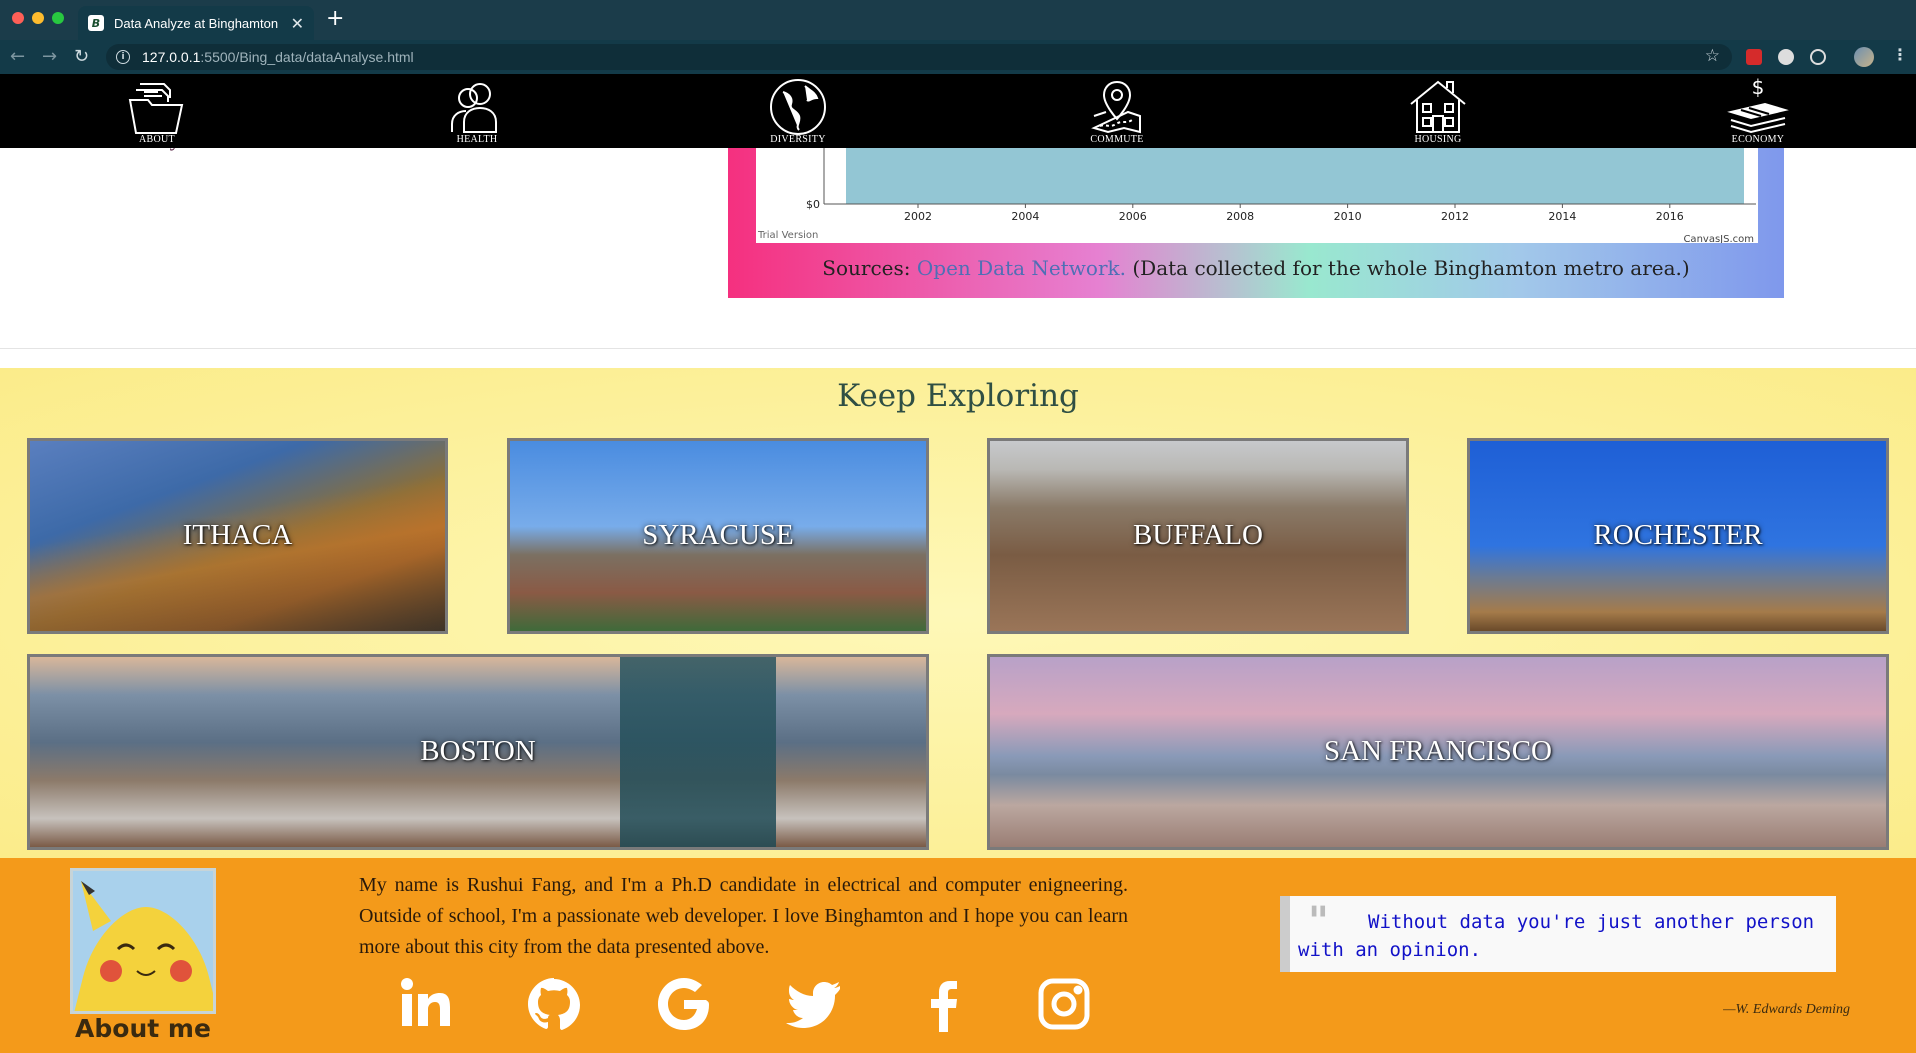 This screenshot has height=1053, width=1916. What do you see at coordinates (813, 204) in the screenshot?
I see `chart-y-tick-label: $0` at bounding box center [813, 204].